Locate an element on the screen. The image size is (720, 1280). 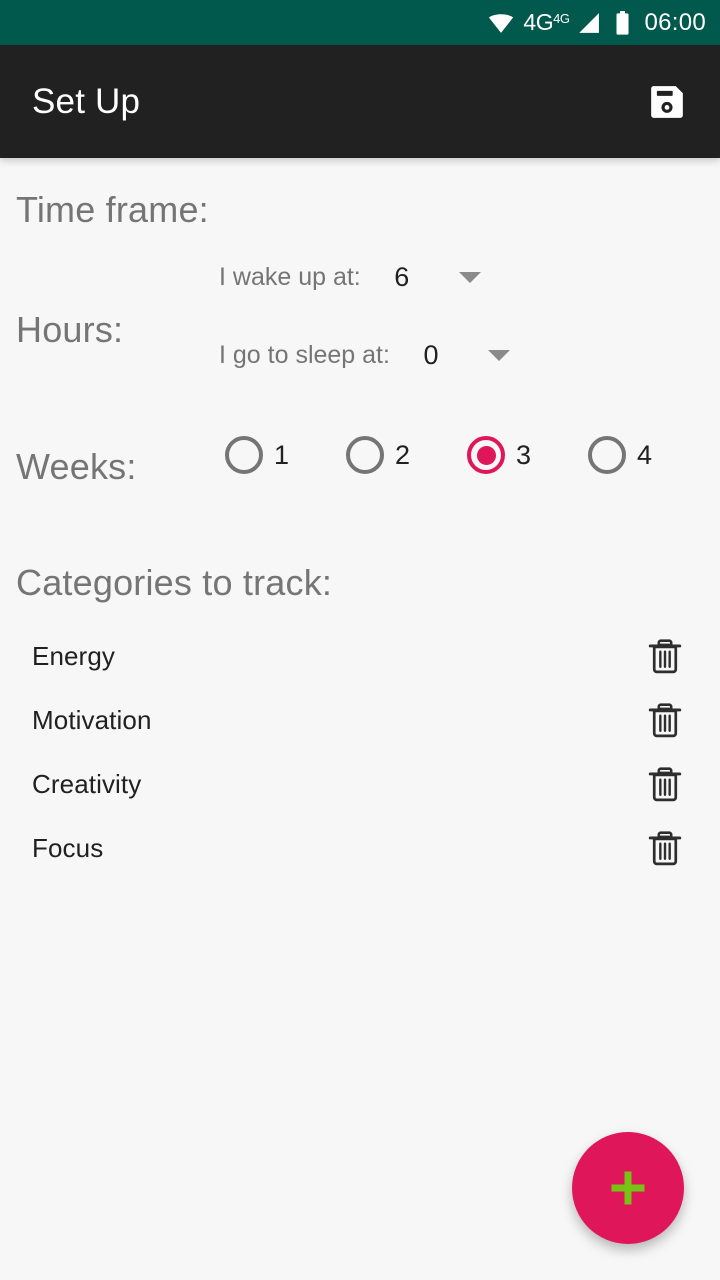
radio-circle-selected-icon is located at coordinates (486, 455).